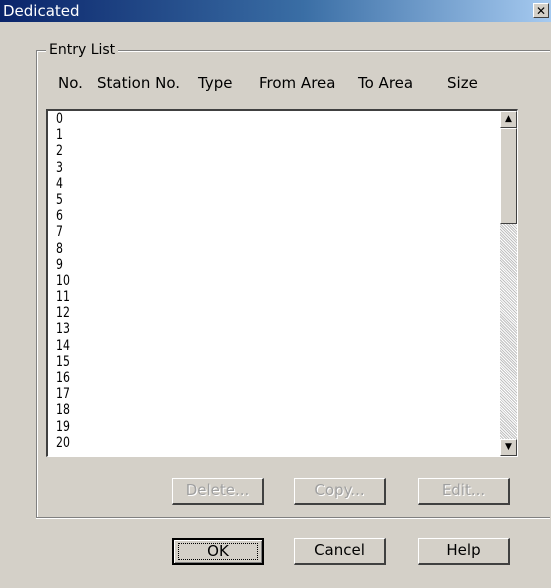  I want to click on ok-button: OK, so click(218, 551).